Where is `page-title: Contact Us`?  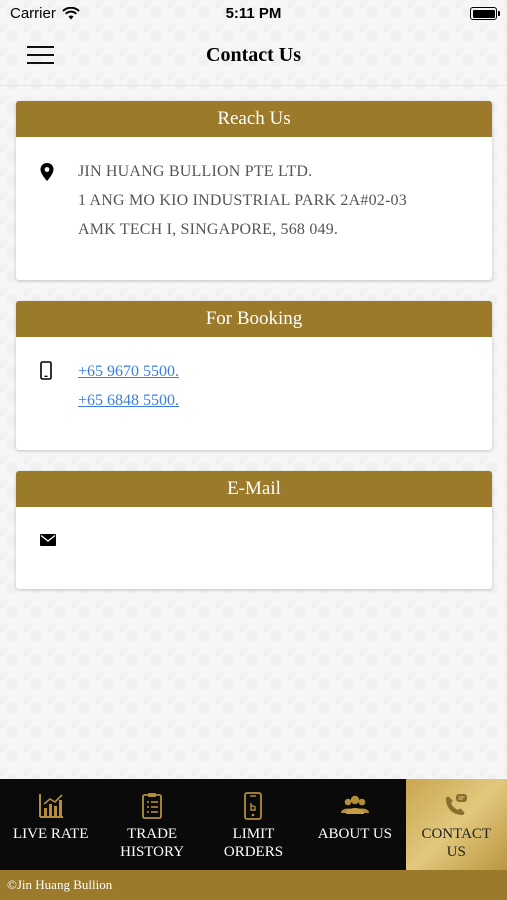 page-title: Contact Us is located at coordinates (253, 55).